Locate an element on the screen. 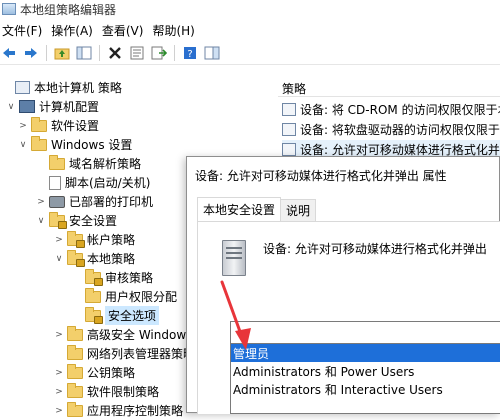 Image resolution: width=500 pixels, height=420 pixels. tree-item-label: 计算机配置 is located at coordinates (69, 107).